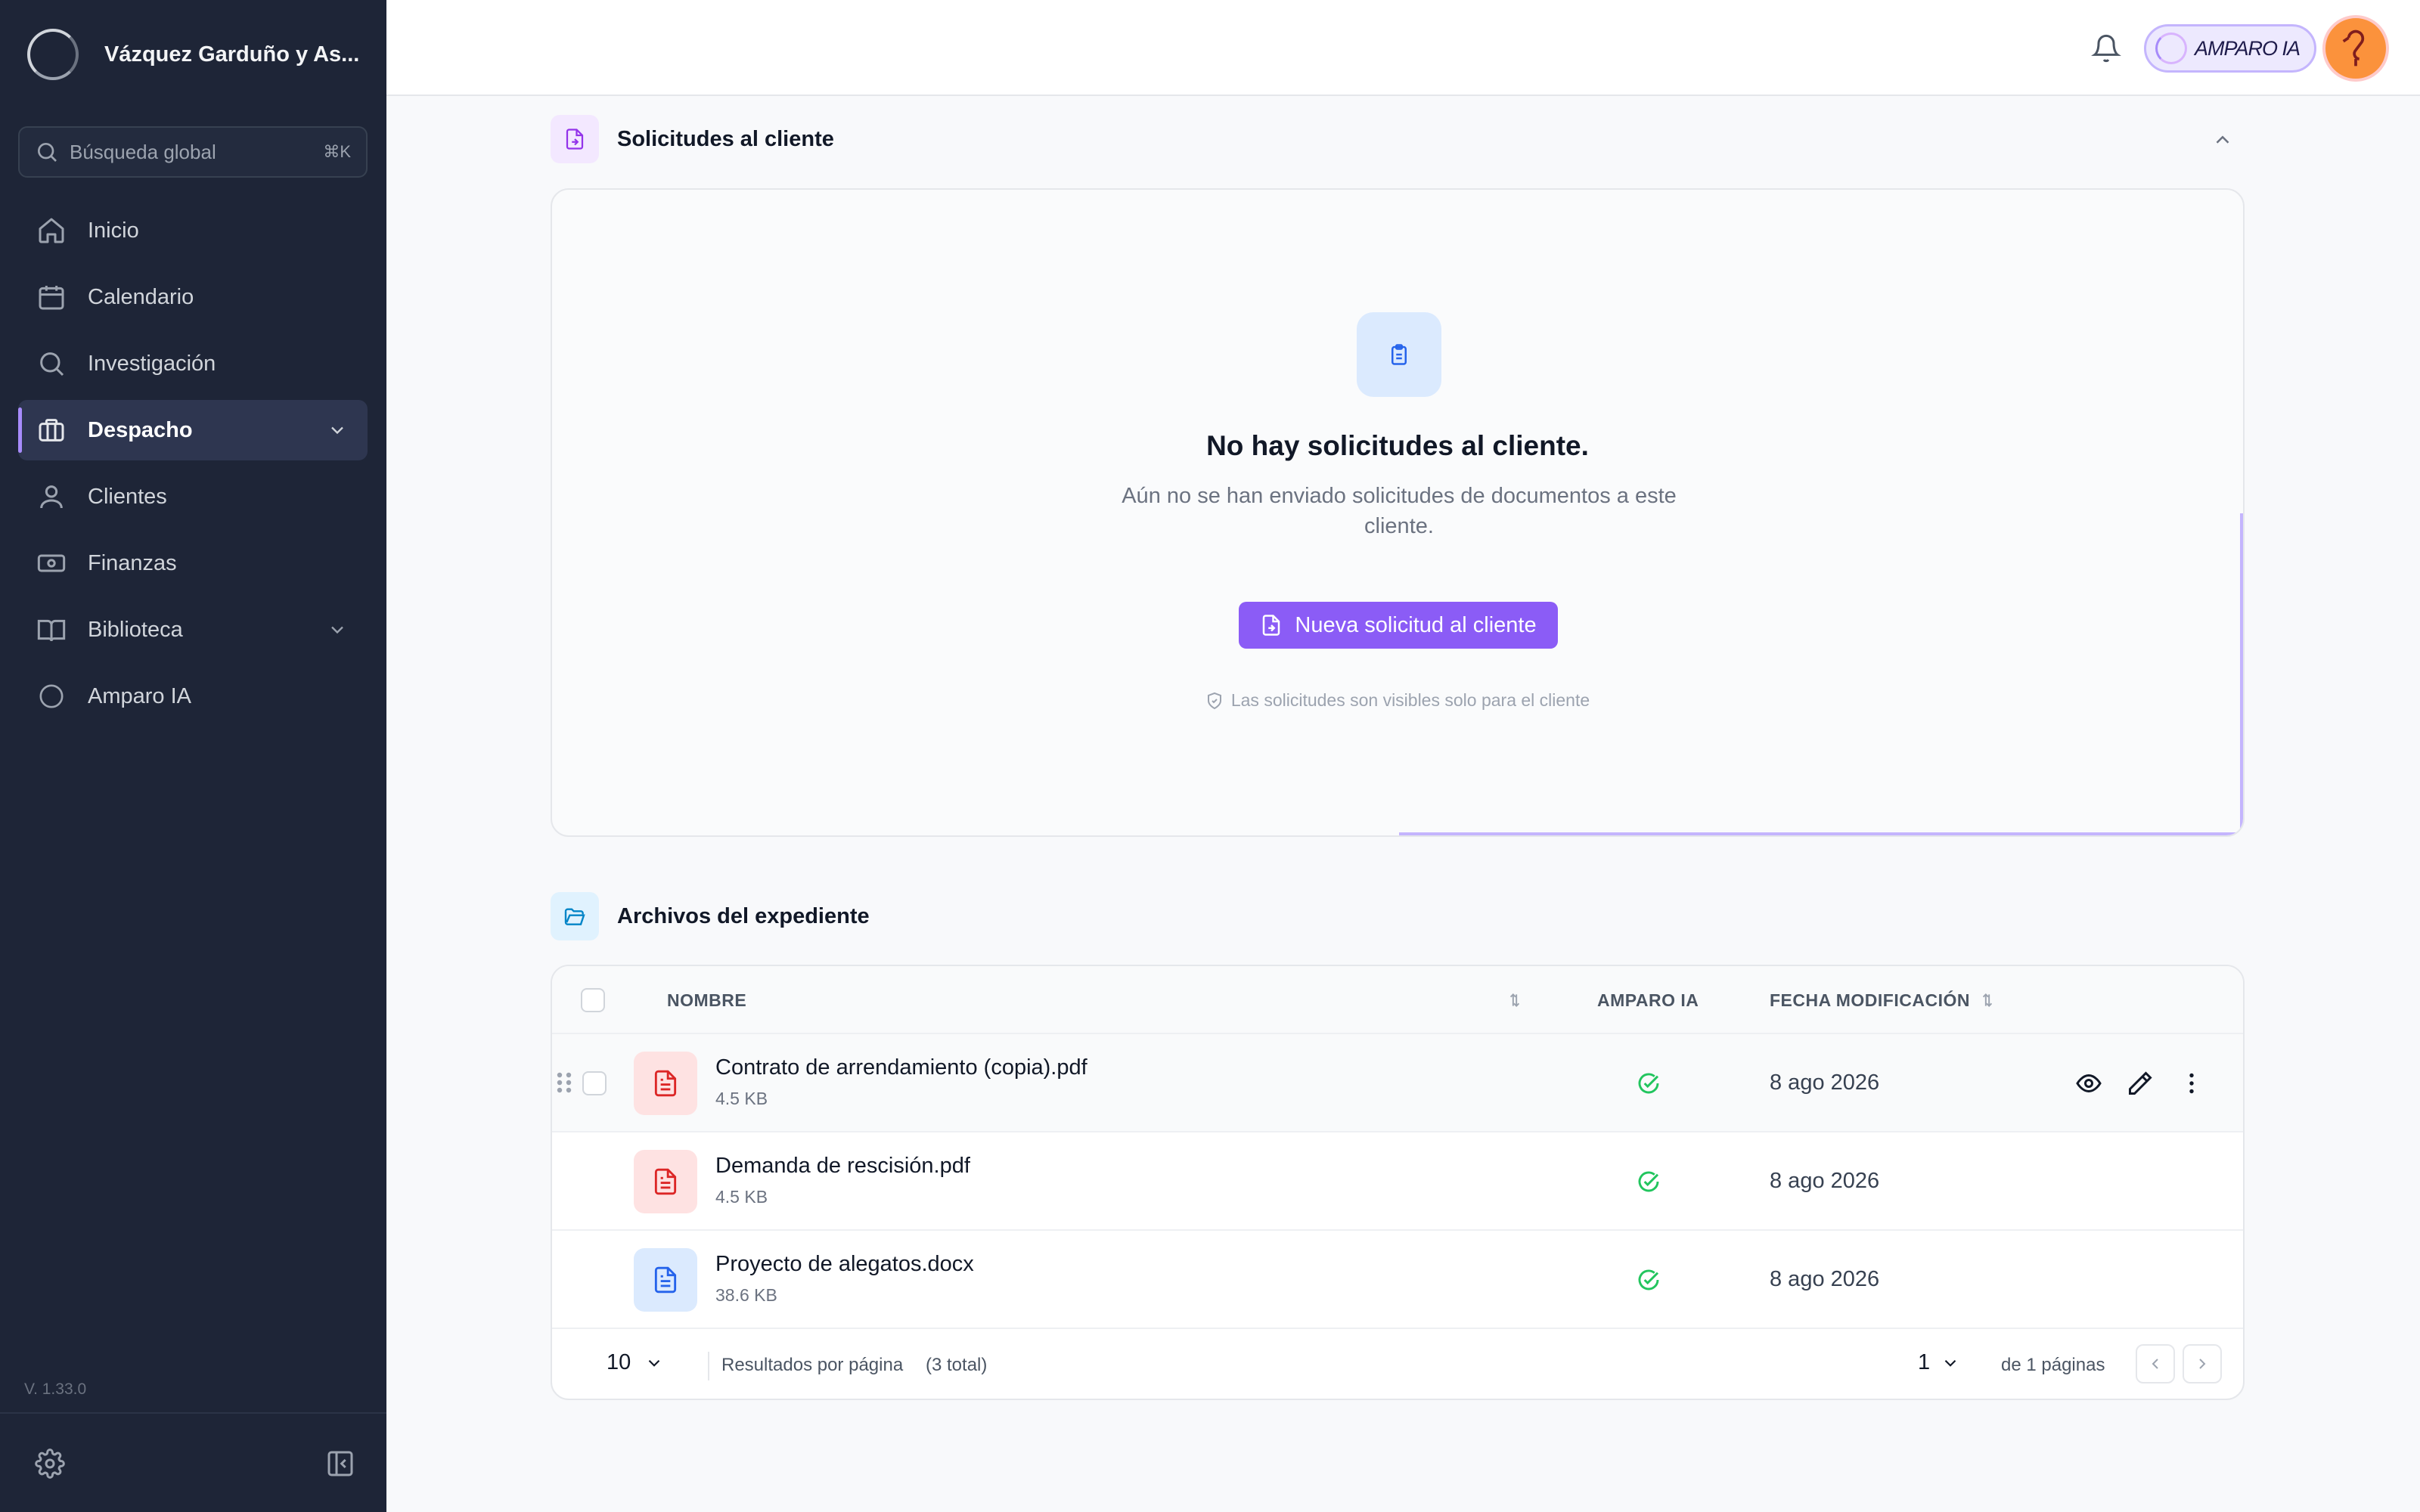  What do you see at coordinates (665, 1280) in the screenshot?
I see `docx-file-icon` at bounding box center [665, 1280].